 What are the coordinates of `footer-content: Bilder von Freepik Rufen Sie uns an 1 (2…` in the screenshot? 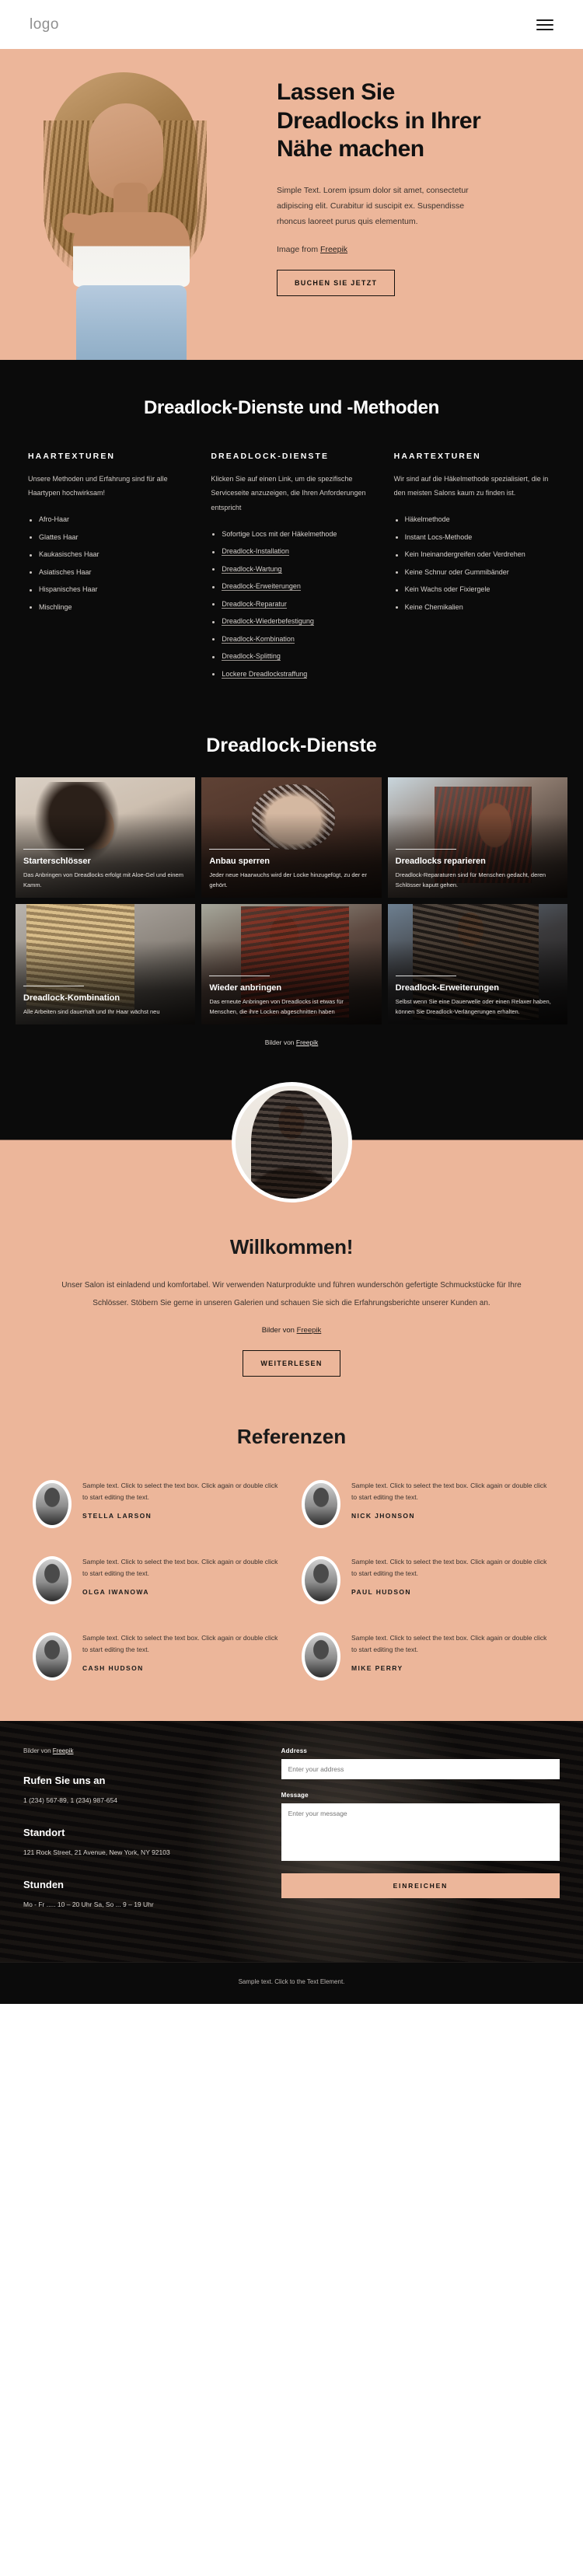 It's located at (291, 1839).